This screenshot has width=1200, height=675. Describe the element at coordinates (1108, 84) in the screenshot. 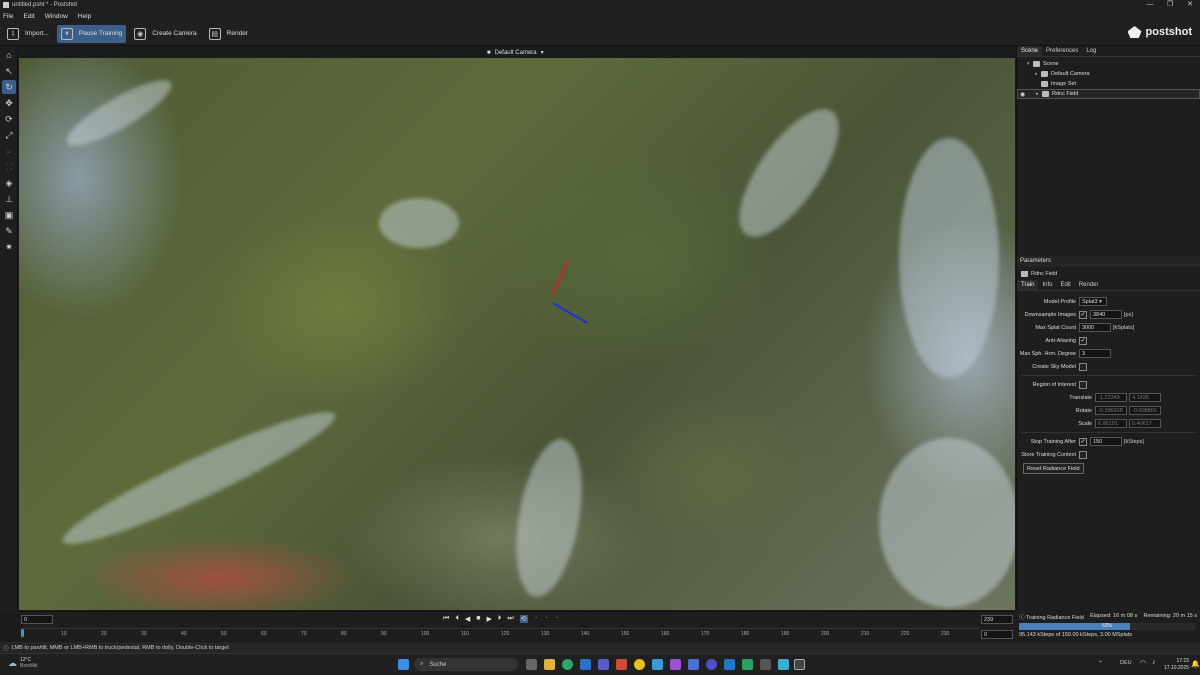

I see `tree-item-image-set: Image Set` at that location.